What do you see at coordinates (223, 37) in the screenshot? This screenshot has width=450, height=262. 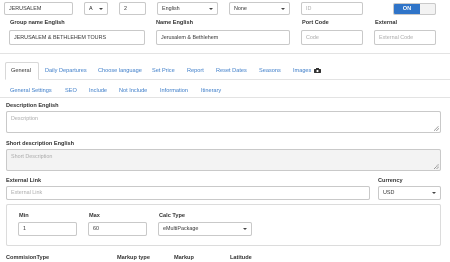 I see `name-input: Jerusalem & Bethlehem` at bounding box center [223, 37].